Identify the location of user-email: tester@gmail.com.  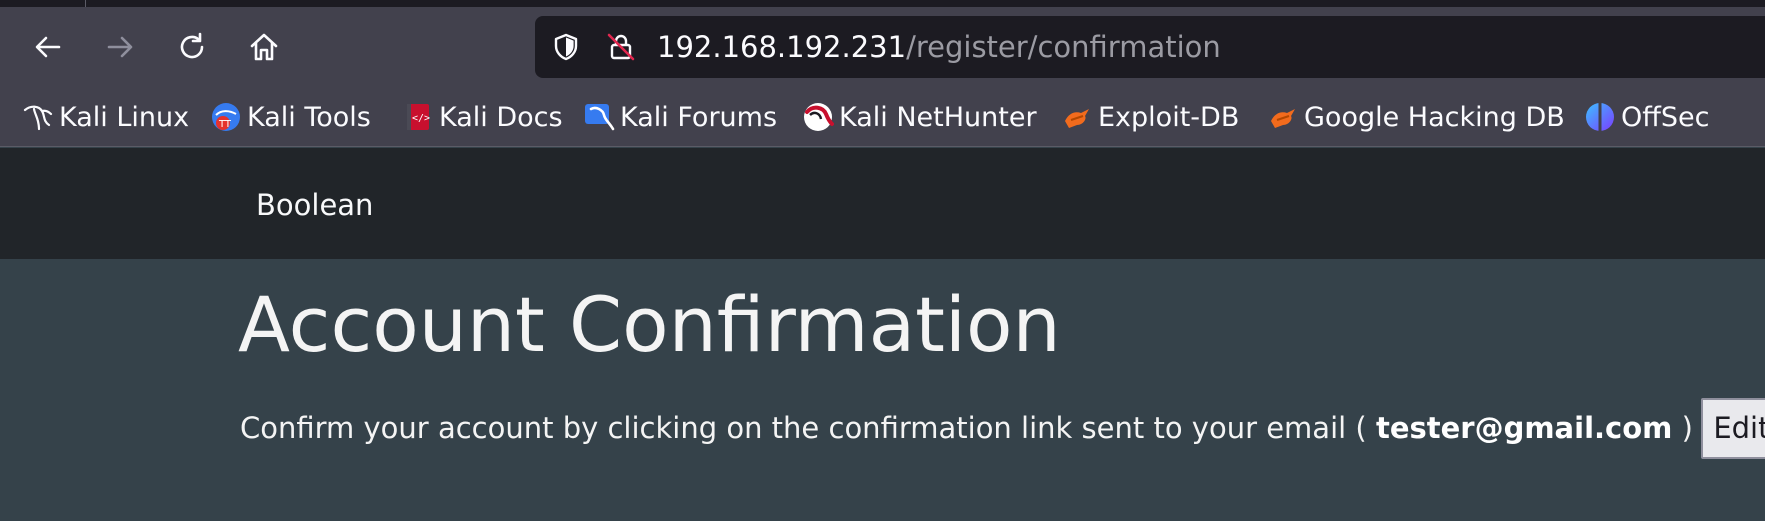
(1524, 428).